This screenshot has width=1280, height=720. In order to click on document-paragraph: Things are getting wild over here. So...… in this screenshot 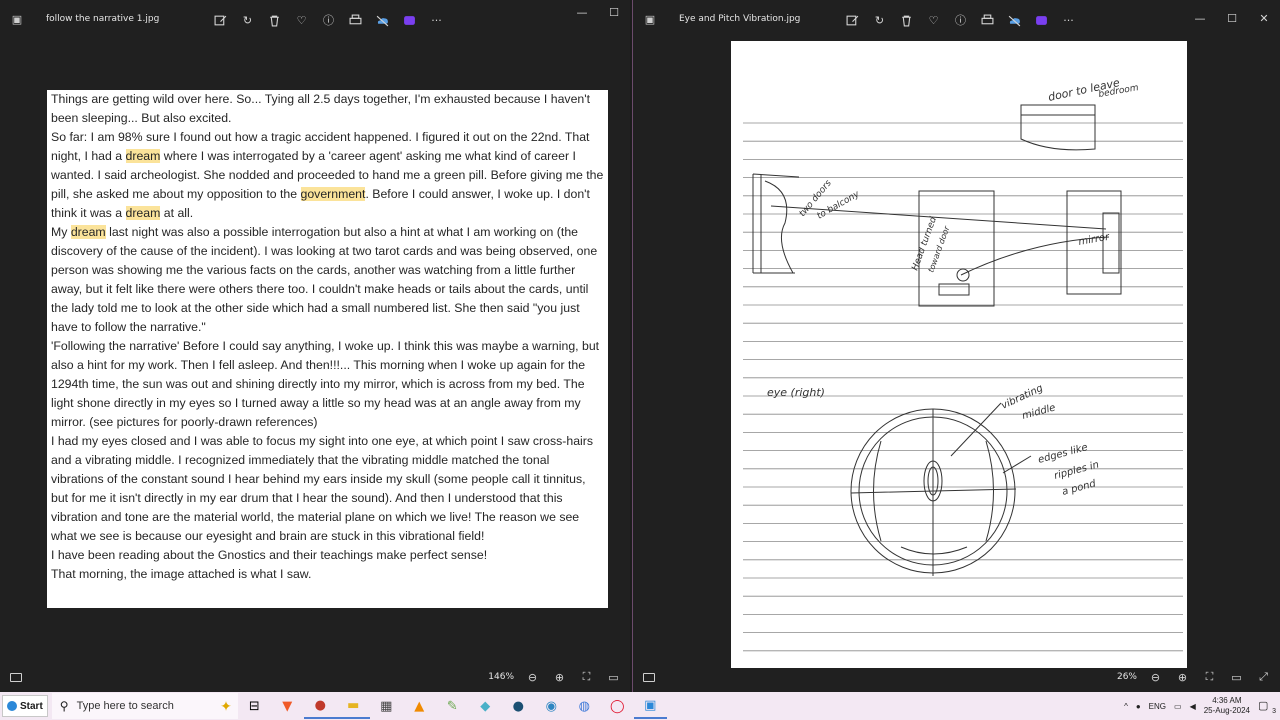, I will do `click(327, 109)`.